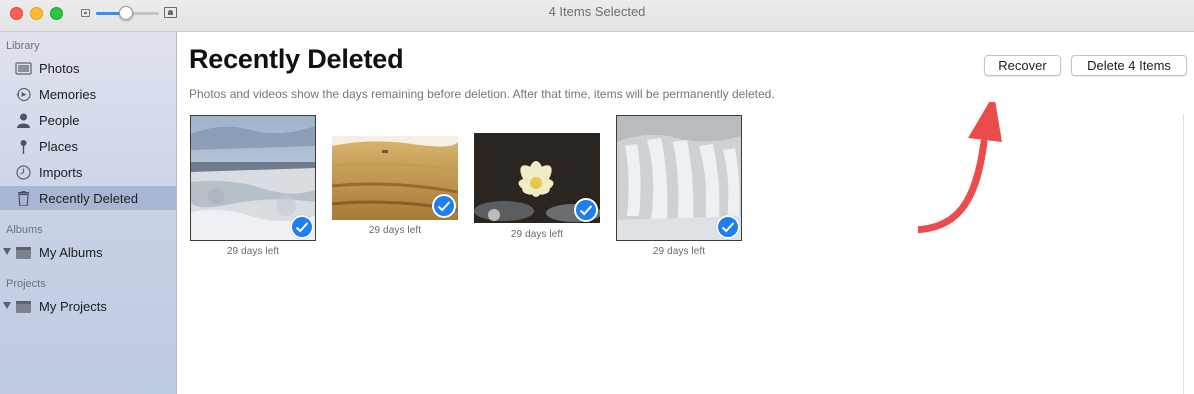 Image resolution: width=1194 pixels, height=394 pixels. I want to click on window-title: 4 Items Selected, so click(597, 11).